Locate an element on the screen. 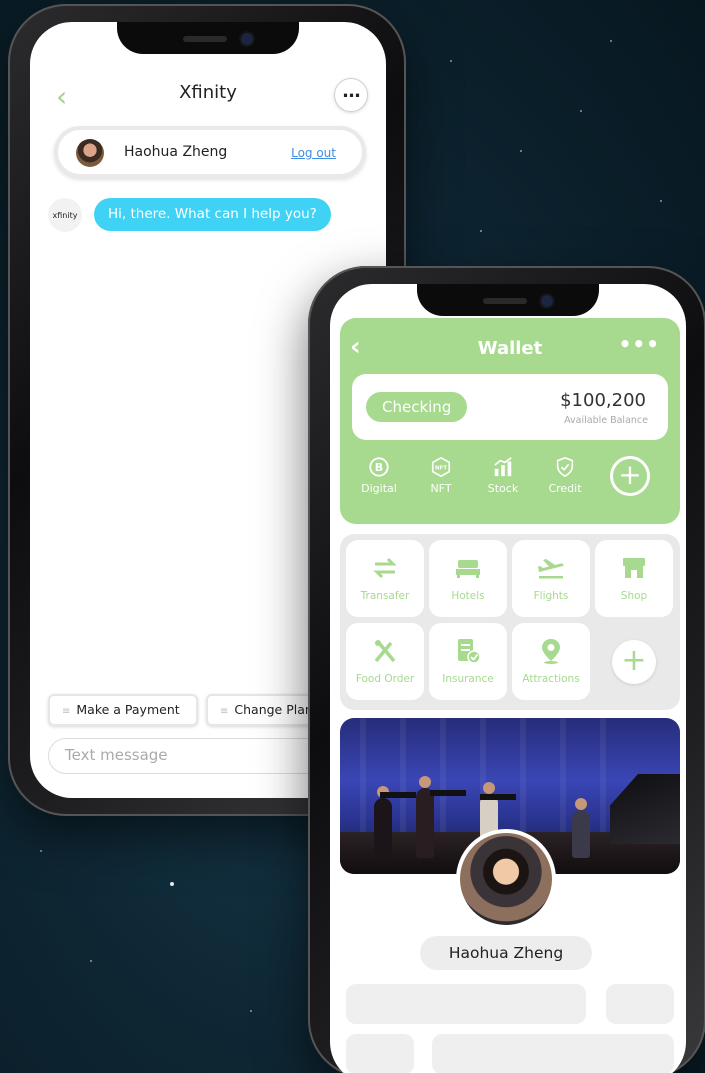 Image resolution: width=705 pixels, height=1073 pixels. asset-label: Digital is located at coordinates (379, 488).